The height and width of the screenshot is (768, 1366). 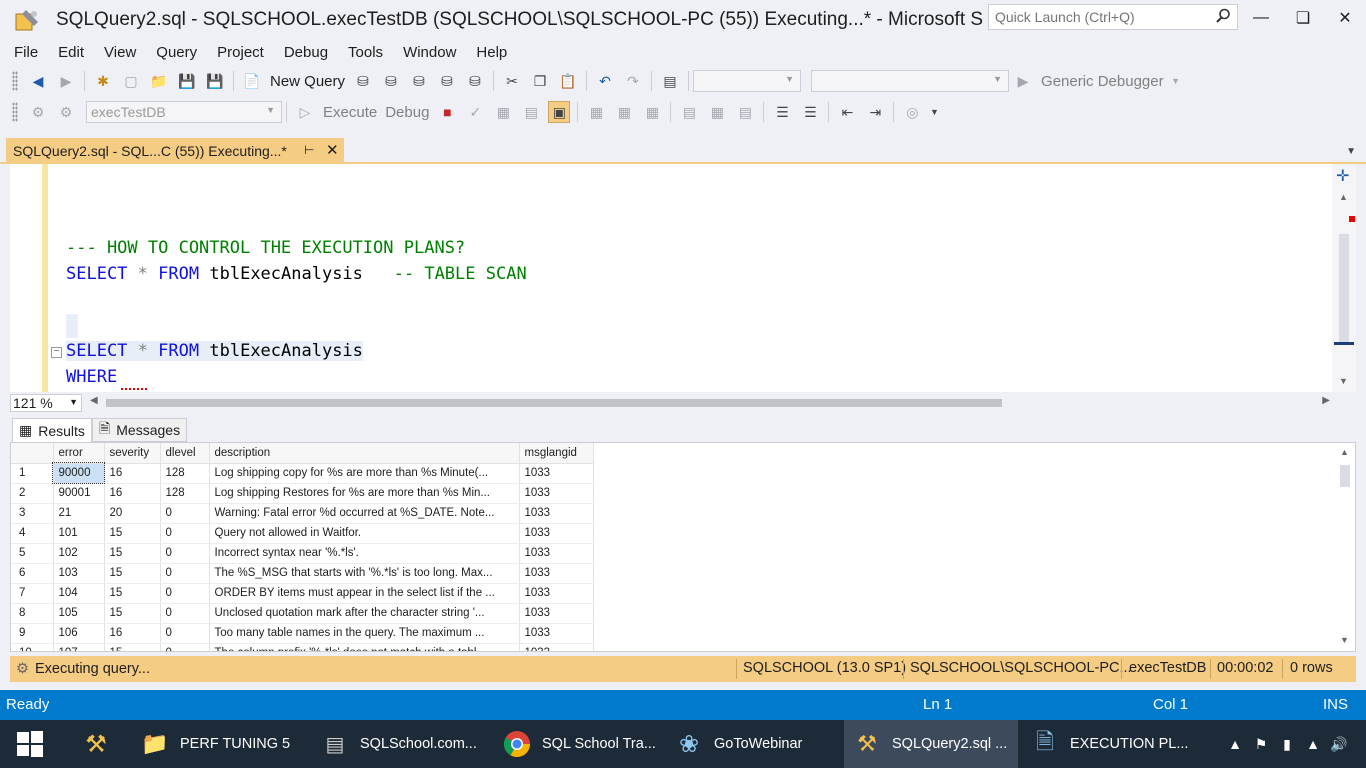 I want to click on results-to-grid-icon: ▣, so click(x=559, y=112).